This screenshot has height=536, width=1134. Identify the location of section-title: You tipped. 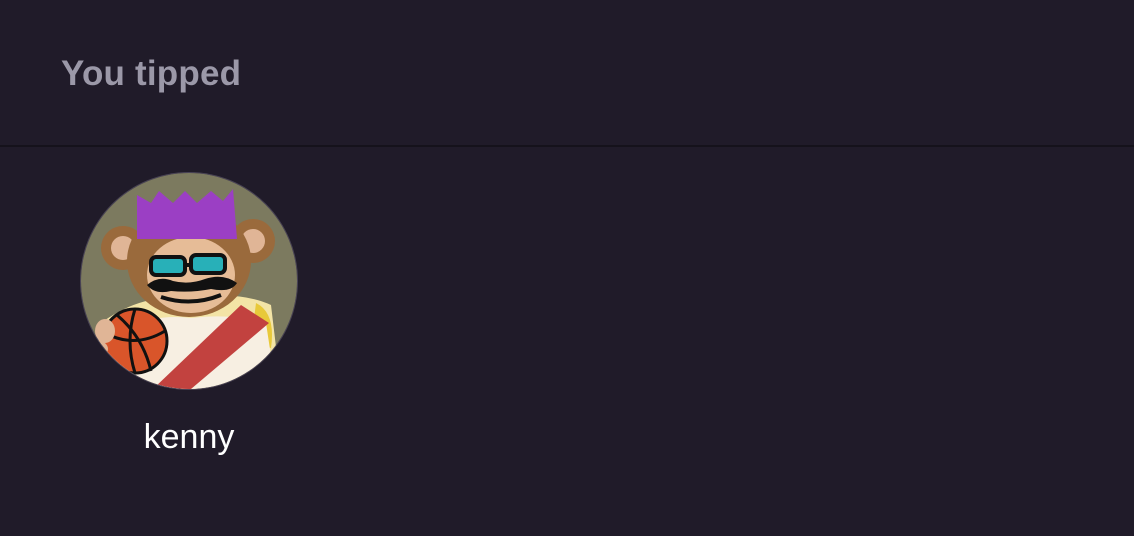
(151, 73).